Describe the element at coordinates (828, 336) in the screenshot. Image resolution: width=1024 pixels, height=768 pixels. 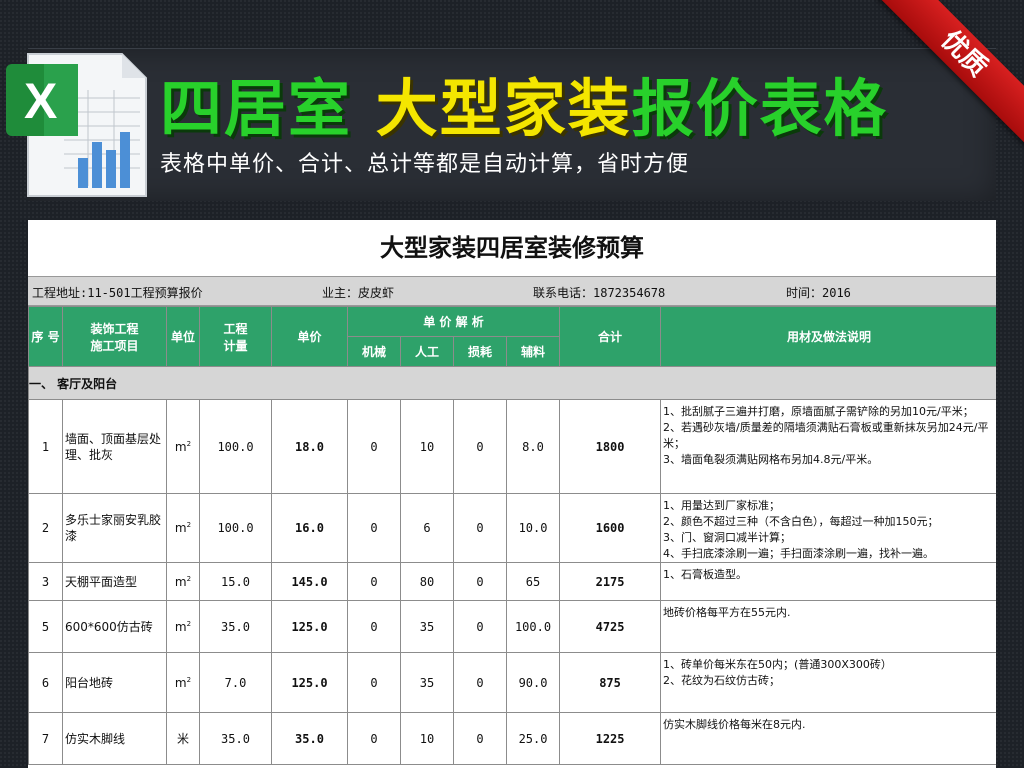
I see `header-notes: 用材及做法说明` at that location.